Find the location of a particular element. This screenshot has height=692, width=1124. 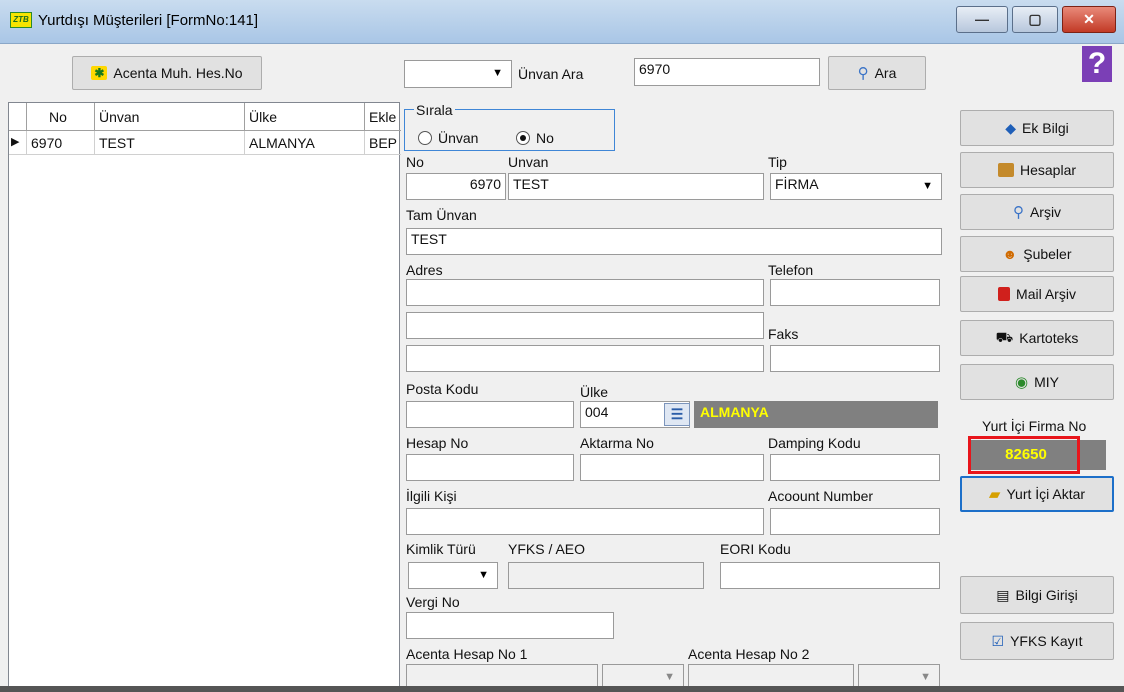

tip-select: FİRMA ▼ is located at coordinates (856, 186).